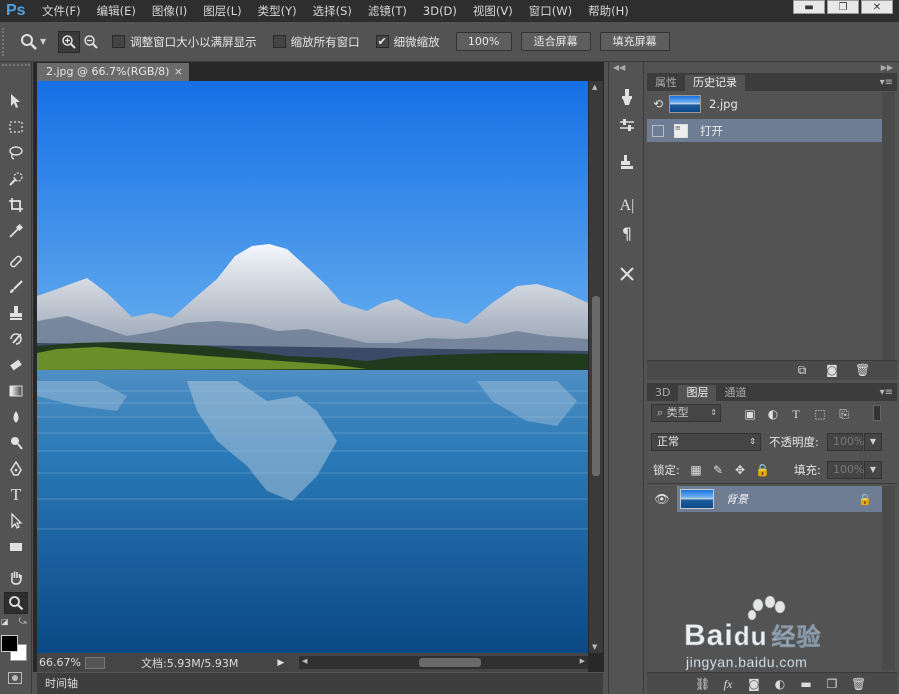 This screenshot has width=899, height=694. What do you see at coordinates (387, 11) in the screenshot?
I see `menu-filter: 滤镜(T)` at bounding box center [387, 11].